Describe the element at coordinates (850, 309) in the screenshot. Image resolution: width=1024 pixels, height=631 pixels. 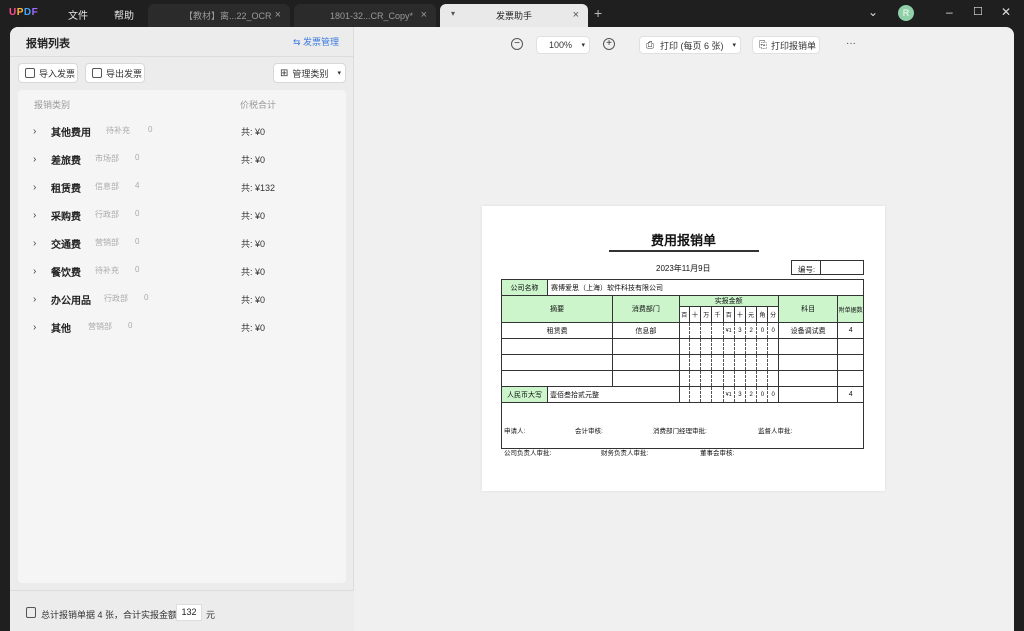
I see `header-attach: 附单据数` at that location.